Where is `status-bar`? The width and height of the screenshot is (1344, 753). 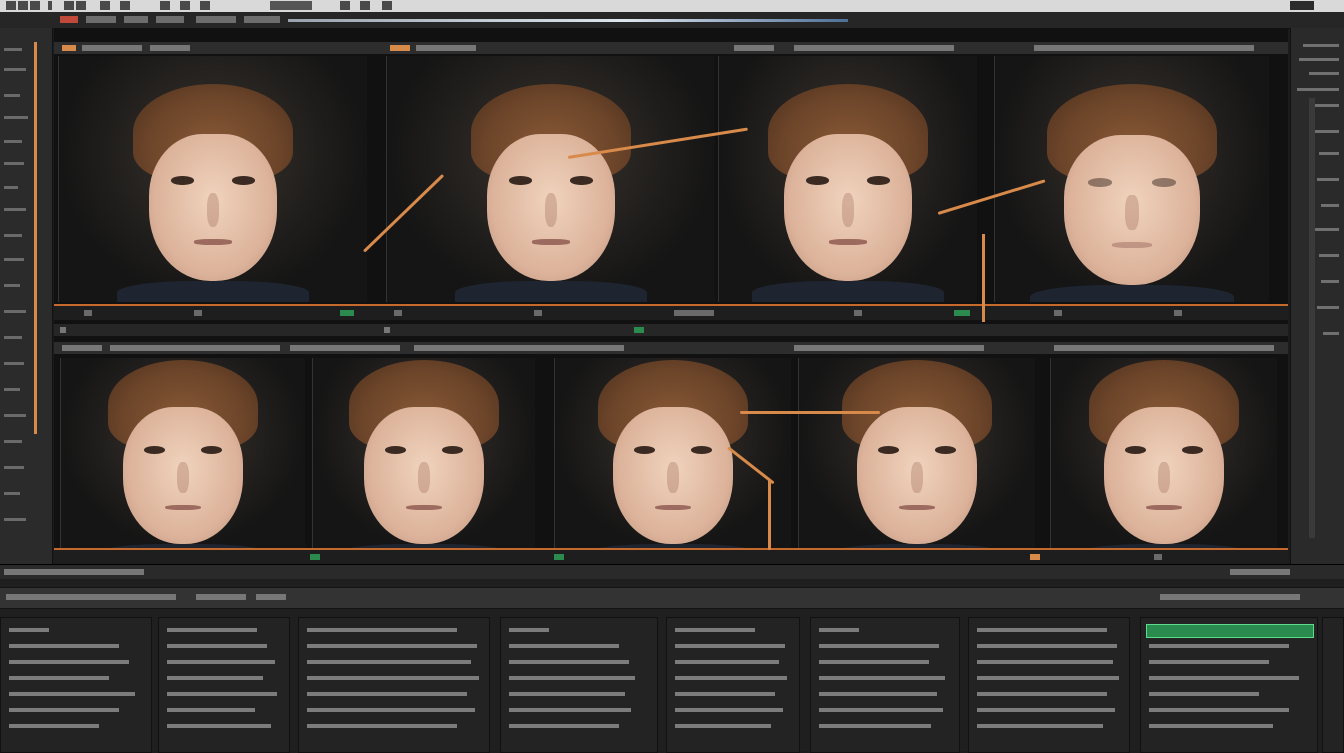 status-bar is located at coordinates (672, 572).